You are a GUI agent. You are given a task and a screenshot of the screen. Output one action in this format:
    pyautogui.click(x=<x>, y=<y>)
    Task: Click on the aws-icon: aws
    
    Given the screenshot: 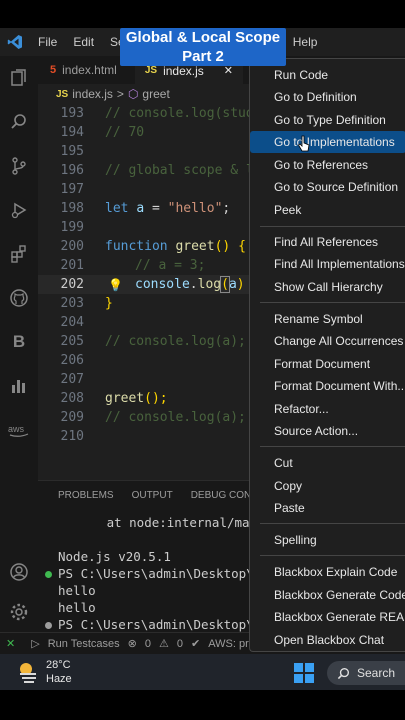 What is the action you would take?
    pyautogui.click(x=19, y=430)
    